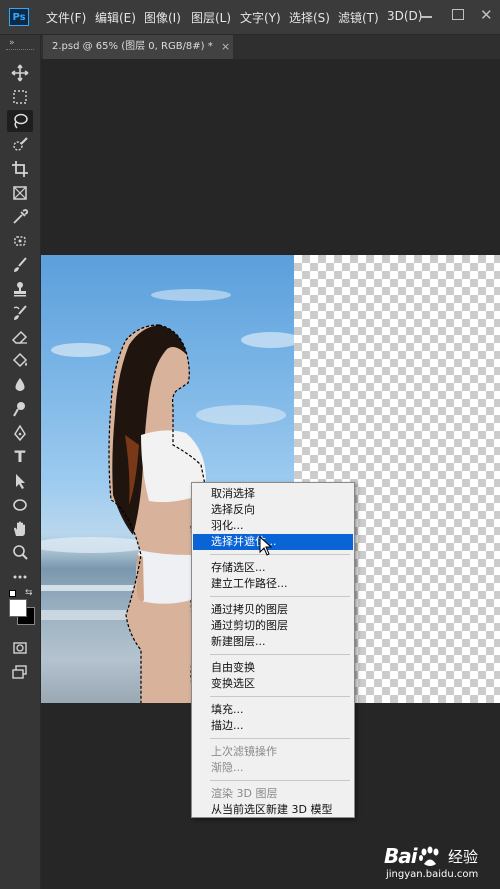  I want to click on panel-grip, so click(20, 51).